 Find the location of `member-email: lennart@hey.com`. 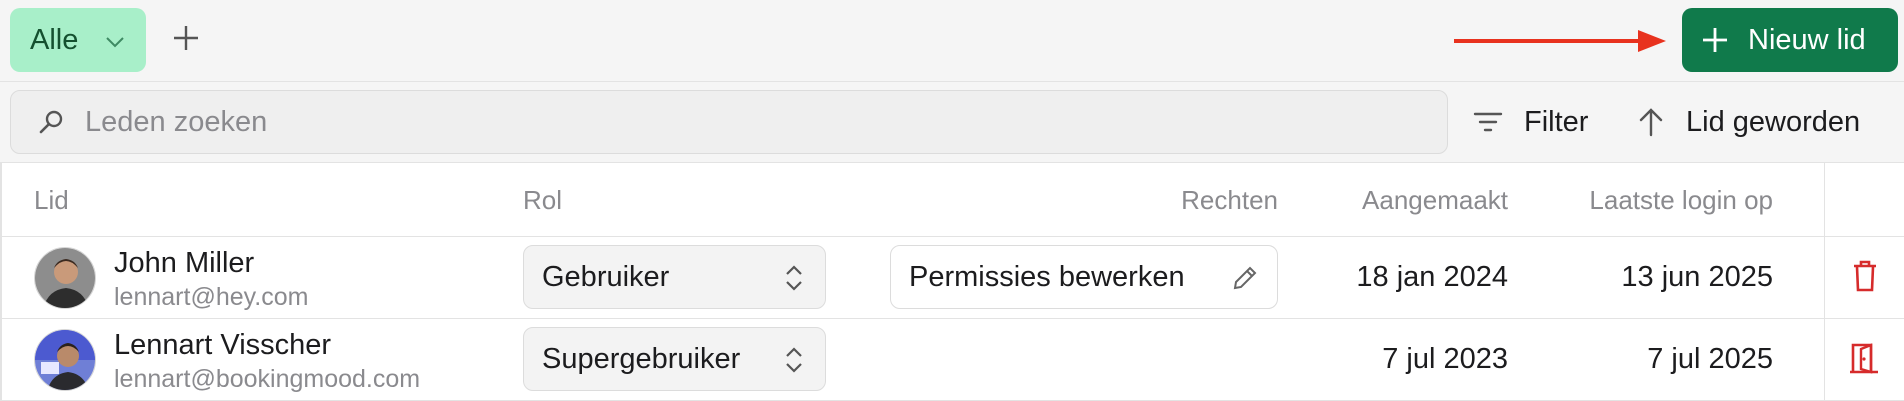

member-email: lennart@hey.com is located at coordinates (211, 297).